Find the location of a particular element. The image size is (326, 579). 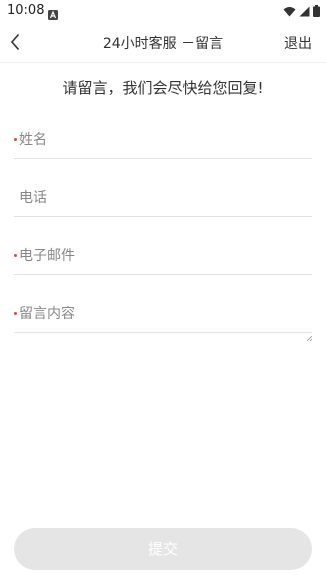

prompt-text: 请留言，我们会尽快给您回复! is located at coordinates (163, 88).